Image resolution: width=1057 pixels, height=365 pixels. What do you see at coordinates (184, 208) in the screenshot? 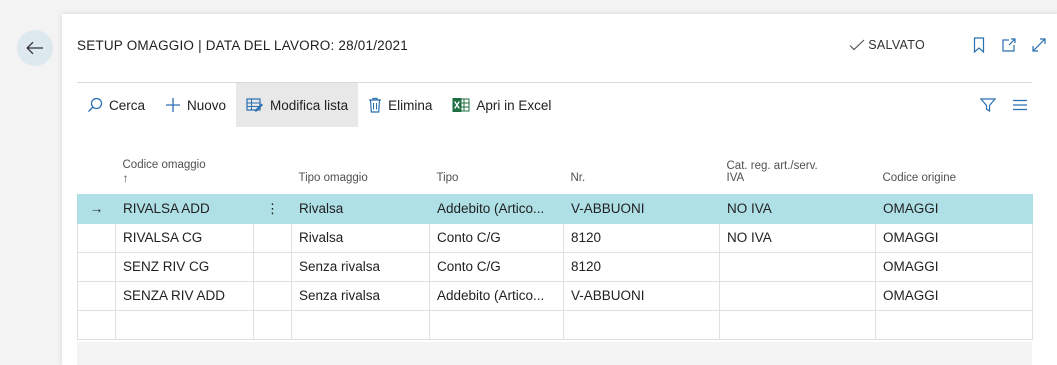
I see `cell-codice: RIVALSA ADD` at bounding box center [184, 208].